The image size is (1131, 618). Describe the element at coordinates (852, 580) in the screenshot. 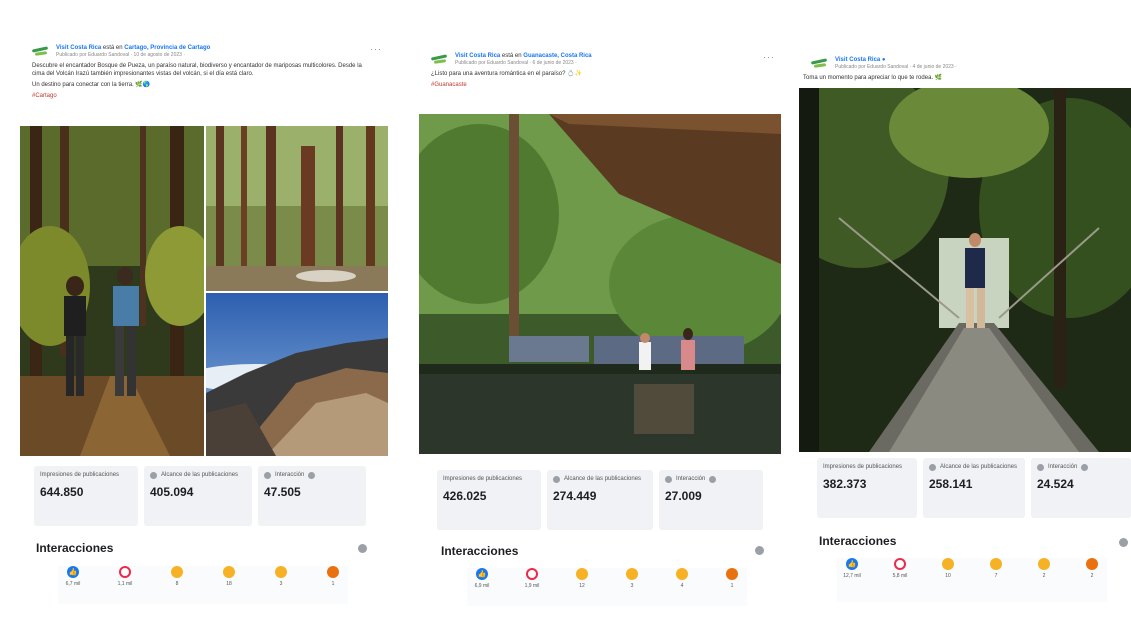

I see `reaction-like: 👍 12,7 mil` at that location.